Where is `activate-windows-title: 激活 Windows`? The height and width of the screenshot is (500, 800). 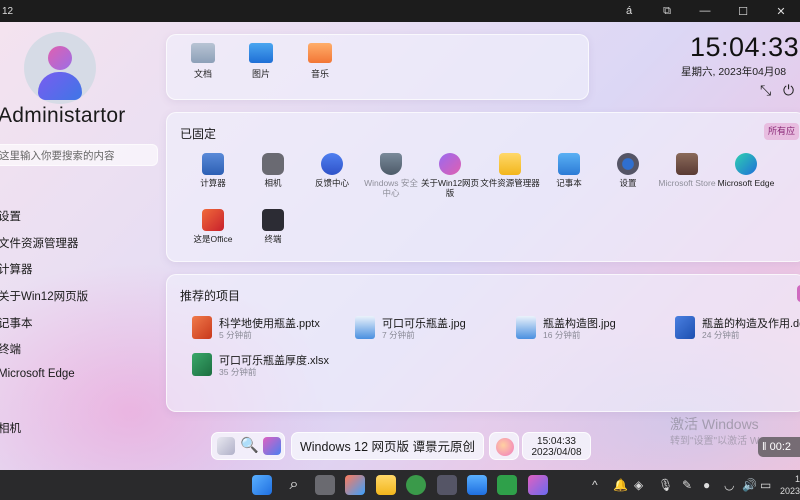 activate-windows-title: 激活 Windows is located at coordinates (714, 424).